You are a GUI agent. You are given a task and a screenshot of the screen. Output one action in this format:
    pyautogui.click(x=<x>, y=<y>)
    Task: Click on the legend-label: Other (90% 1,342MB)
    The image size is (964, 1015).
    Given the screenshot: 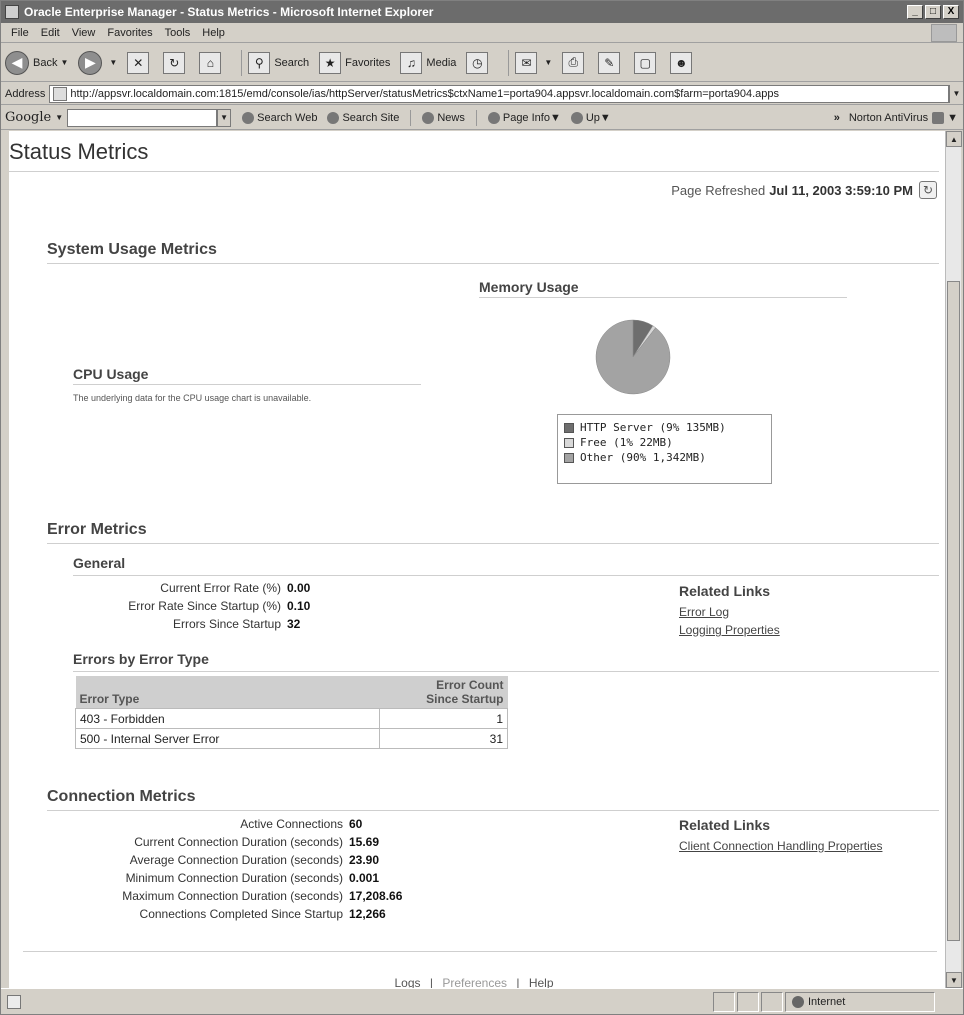 What is the action you would take?
    pyautogui.click(x=643, y=457)
    